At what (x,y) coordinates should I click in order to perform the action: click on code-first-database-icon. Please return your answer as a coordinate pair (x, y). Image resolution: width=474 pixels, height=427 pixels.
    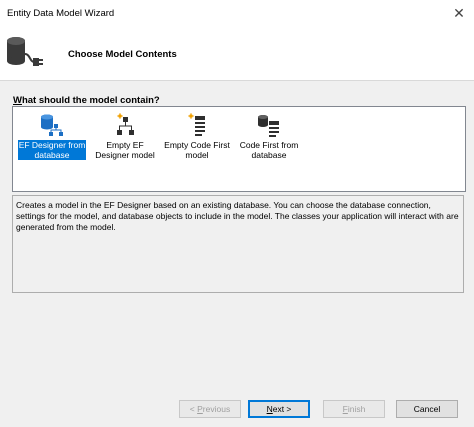
    Looking at the image, I should click on (268, 126).